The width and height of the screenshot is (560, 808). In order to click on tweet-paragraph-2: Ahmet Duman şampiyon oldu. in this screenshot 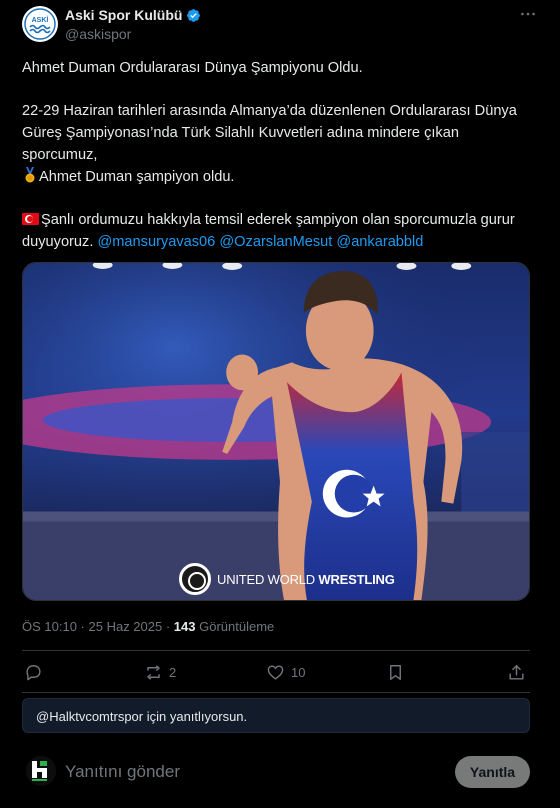, I will do `click(277, 177)`.